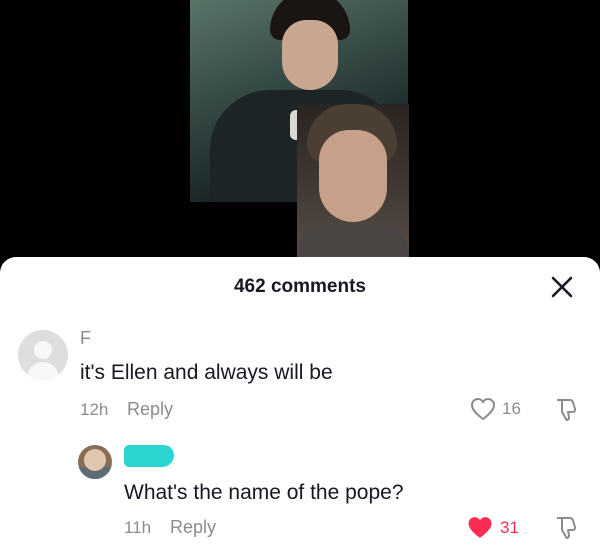 The image size is (600, 553). What do you see at coordinates (206, 372) in the screenshot?
I see `comment-text: it's Ellen and always will be` at bounding box center [206, 372].